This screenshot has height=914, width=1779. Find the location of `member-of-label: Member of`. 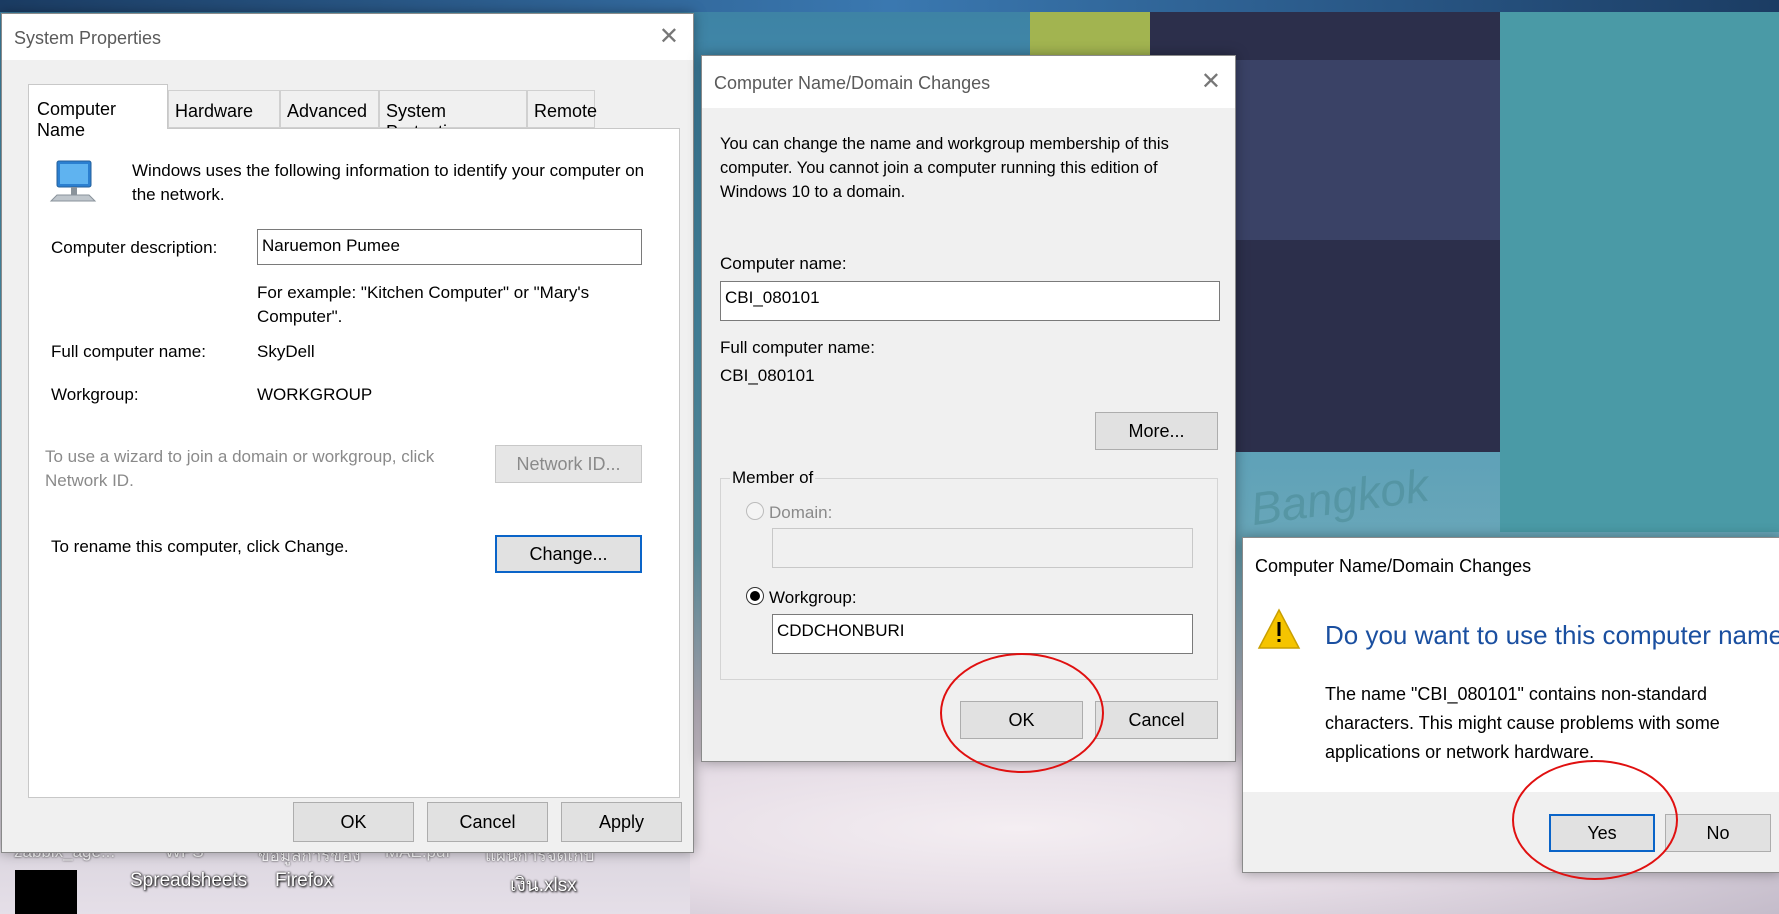

member-of-label: Member of is located at coordinates (773, 478).